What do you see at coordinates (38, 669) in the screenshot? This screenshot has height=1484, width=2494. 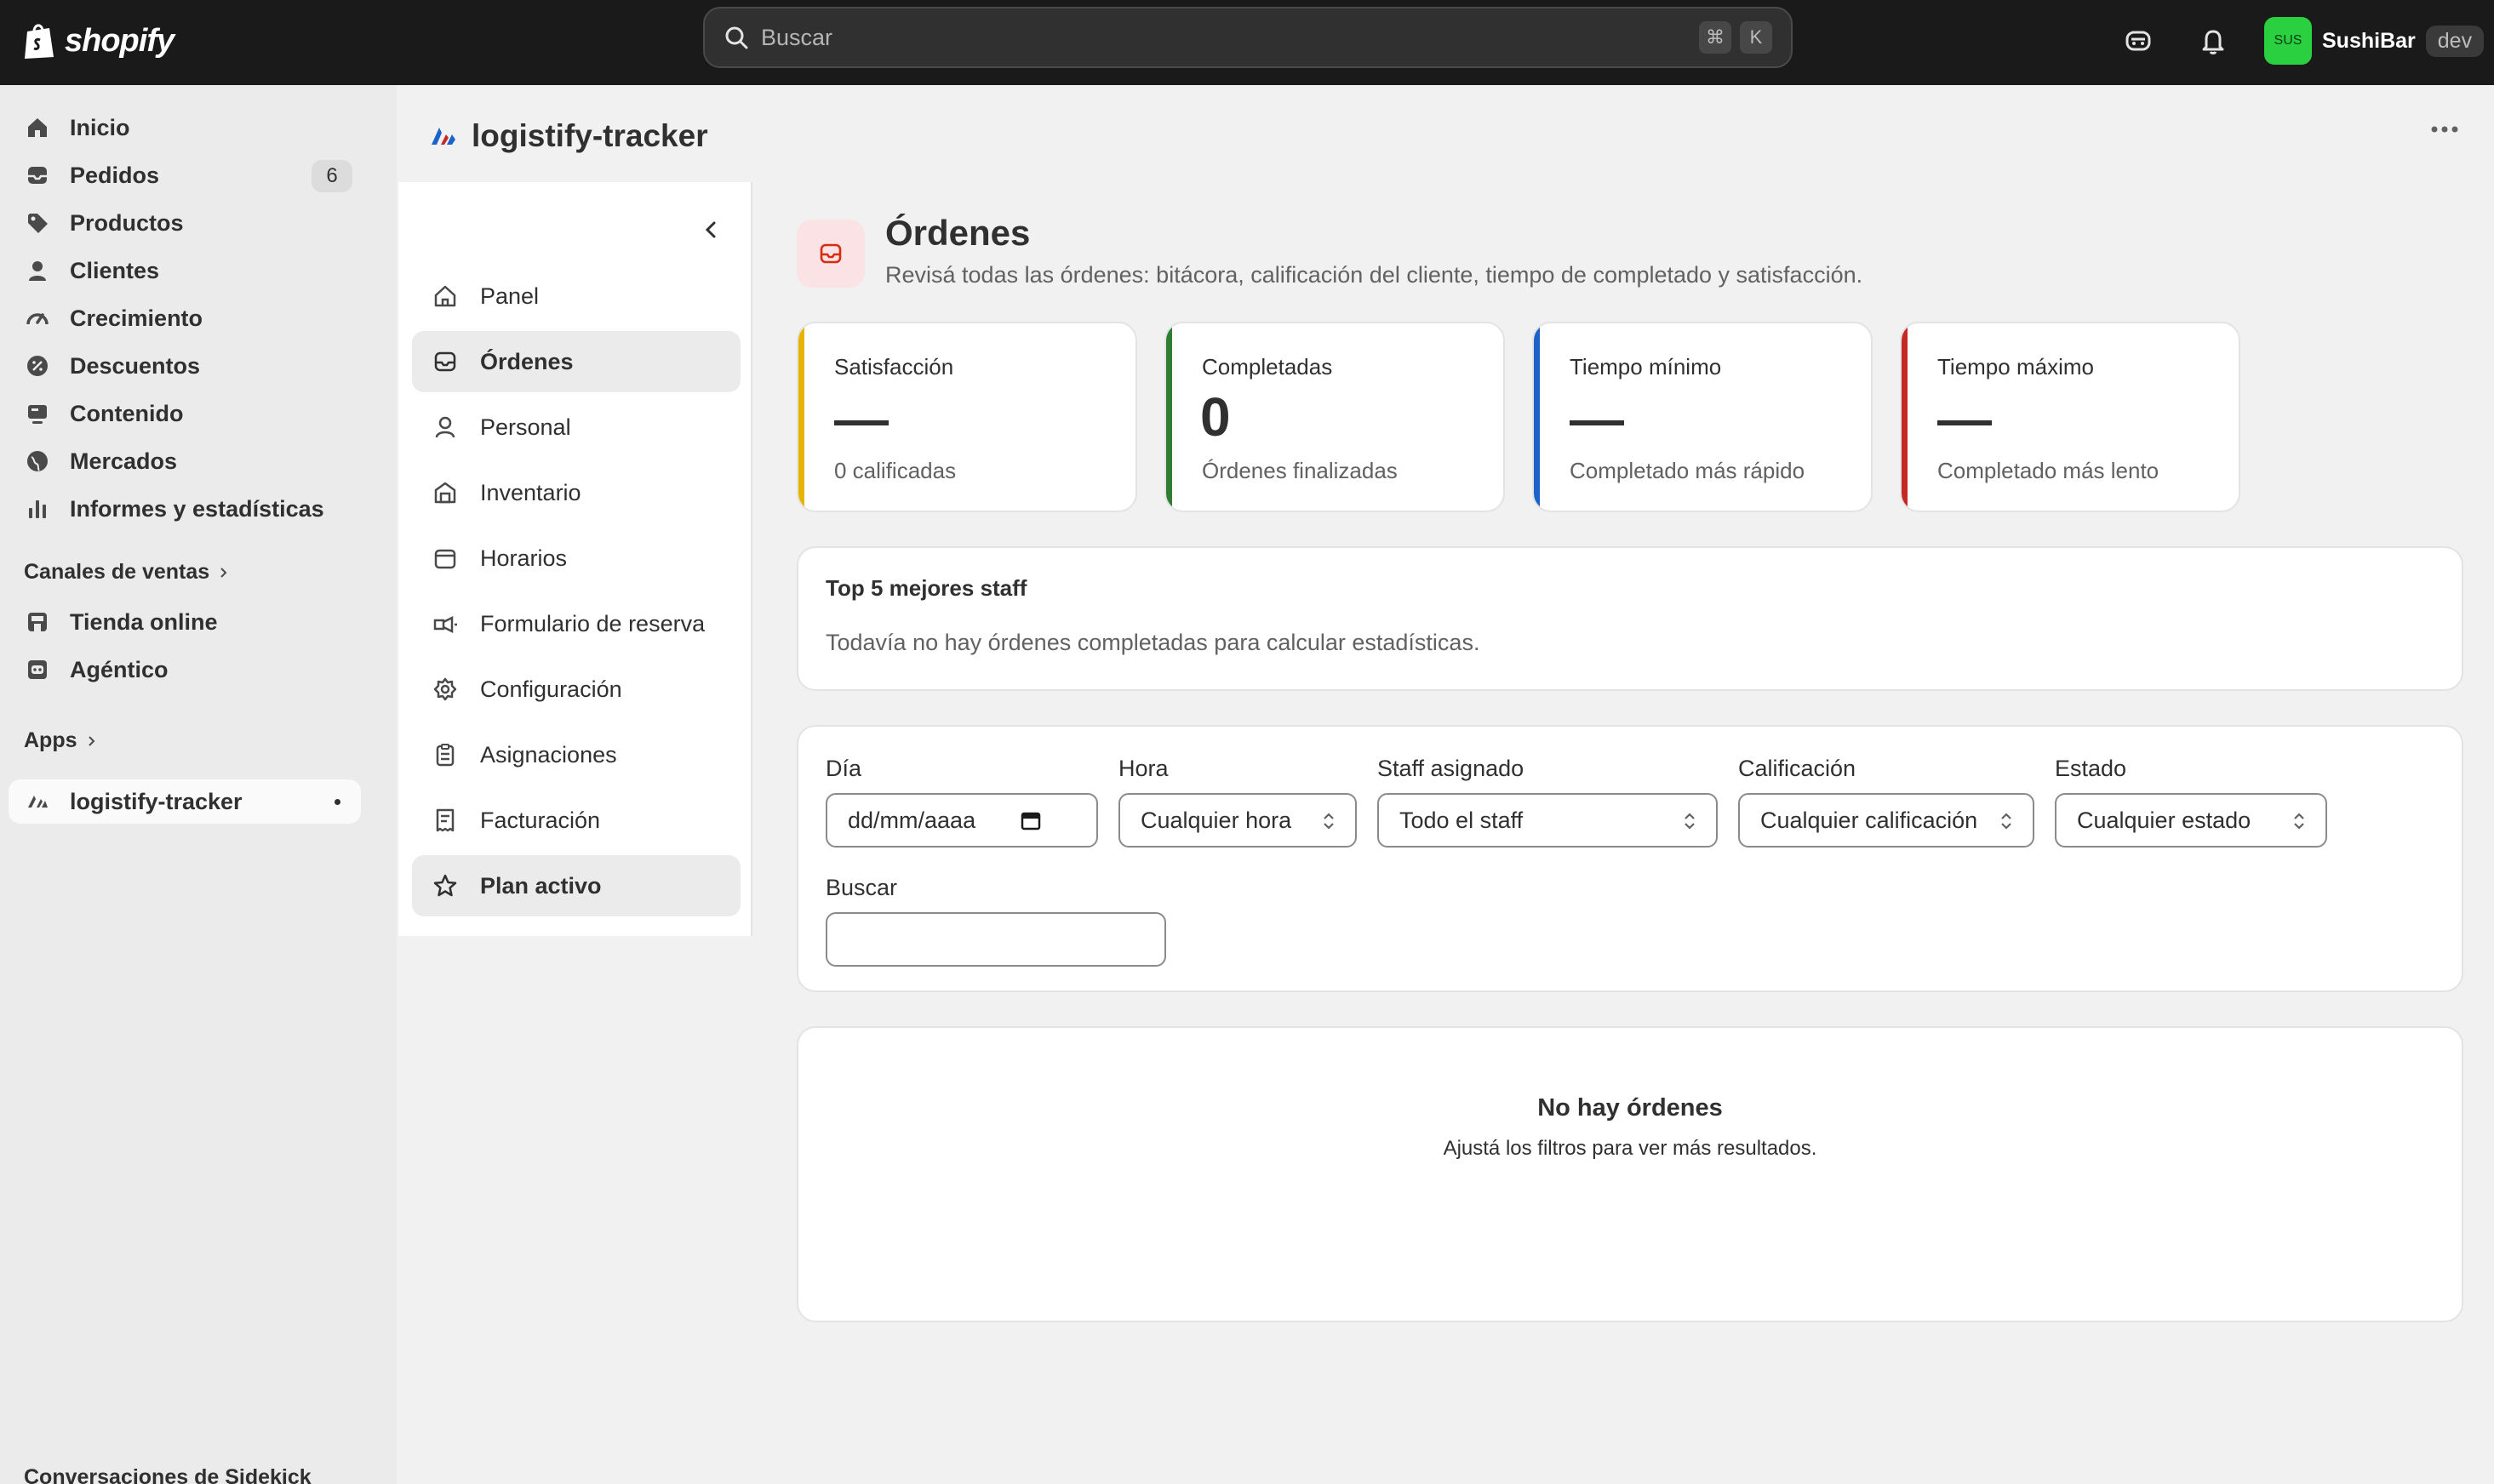 I see `robot-icon` at bounding box center [38, 669].